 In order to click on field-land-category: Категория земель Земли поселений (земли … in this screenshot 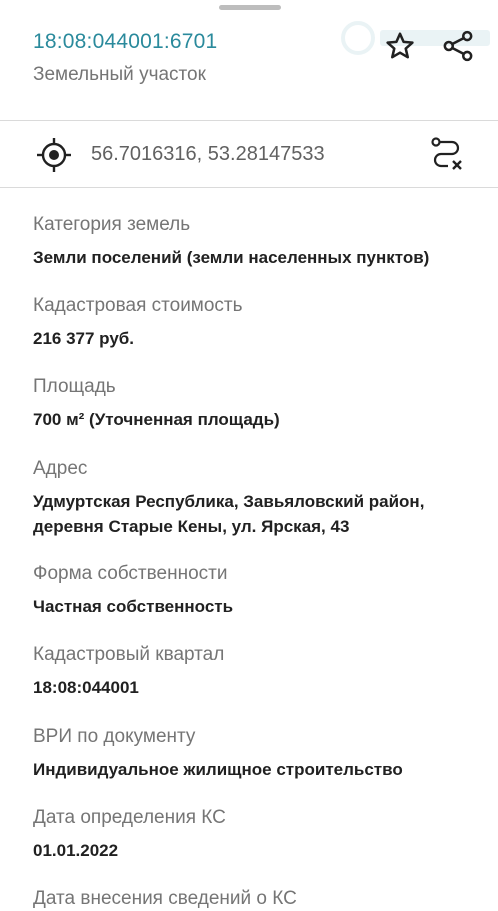, I will do `click(258, 241)`.